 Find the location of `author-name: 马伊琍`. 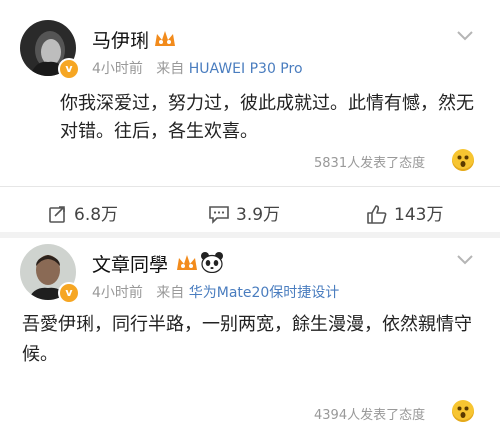

author-name: 马伊琍 is located at coordinates (120, 39).